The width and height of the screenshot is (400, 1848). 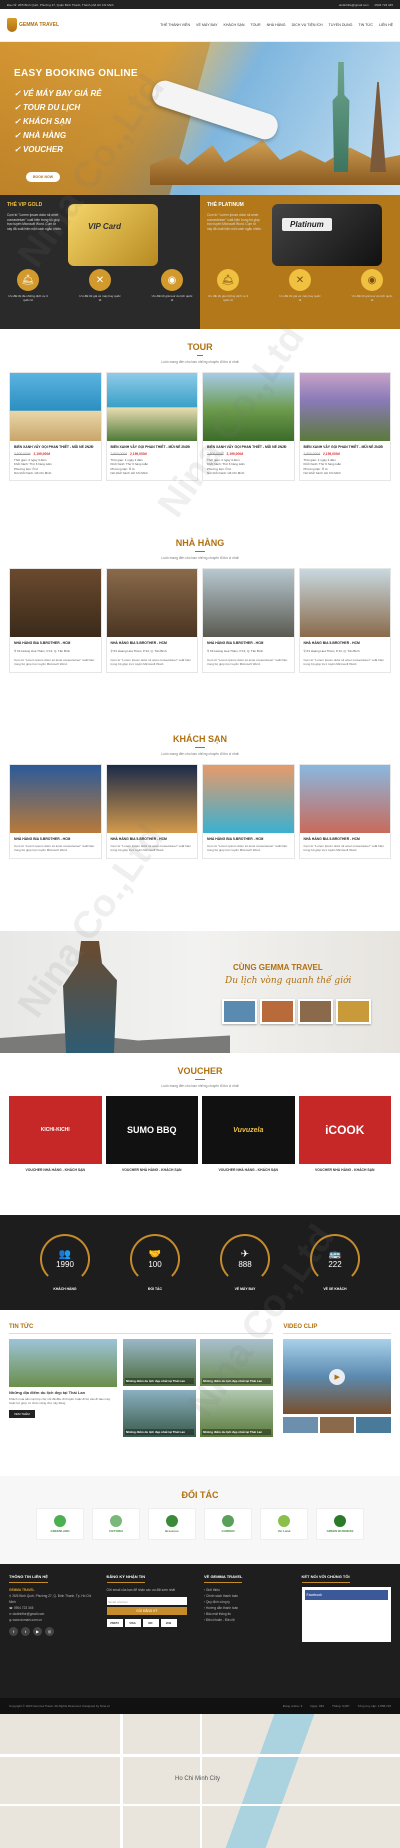 I want to click on featured-news-image, so click(x=63, y=1363).